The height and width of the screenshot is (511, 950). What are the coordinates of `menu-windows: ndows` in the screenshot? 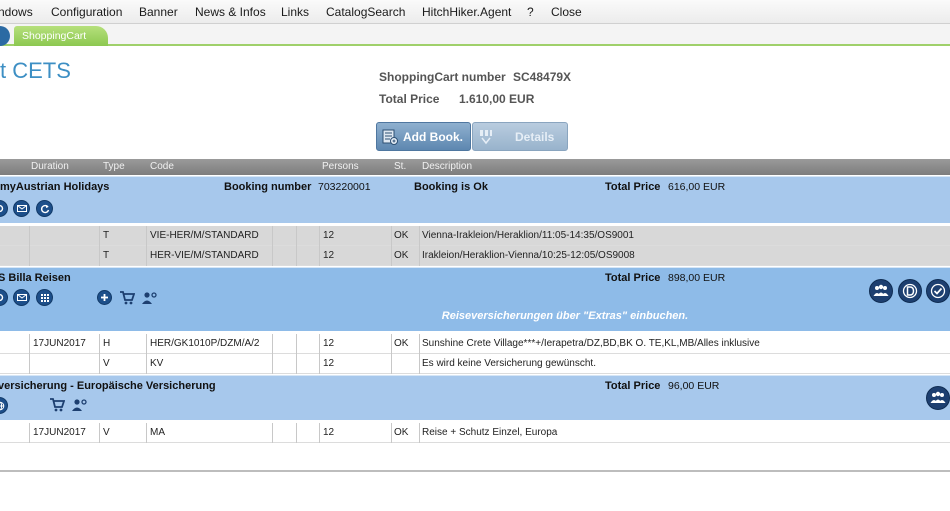 It's located at (16, 12).